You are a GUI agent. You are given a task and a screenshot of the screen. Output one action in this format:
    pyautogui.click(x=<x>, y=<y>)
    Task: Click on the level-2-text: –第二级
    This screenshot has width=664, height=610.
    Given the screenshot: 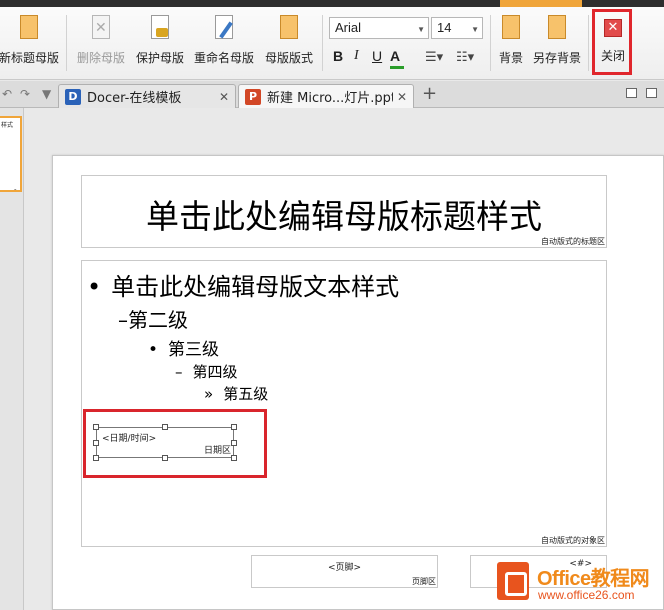 What is the action you would take?
    pyautogui.click(x=153, y=320)
    